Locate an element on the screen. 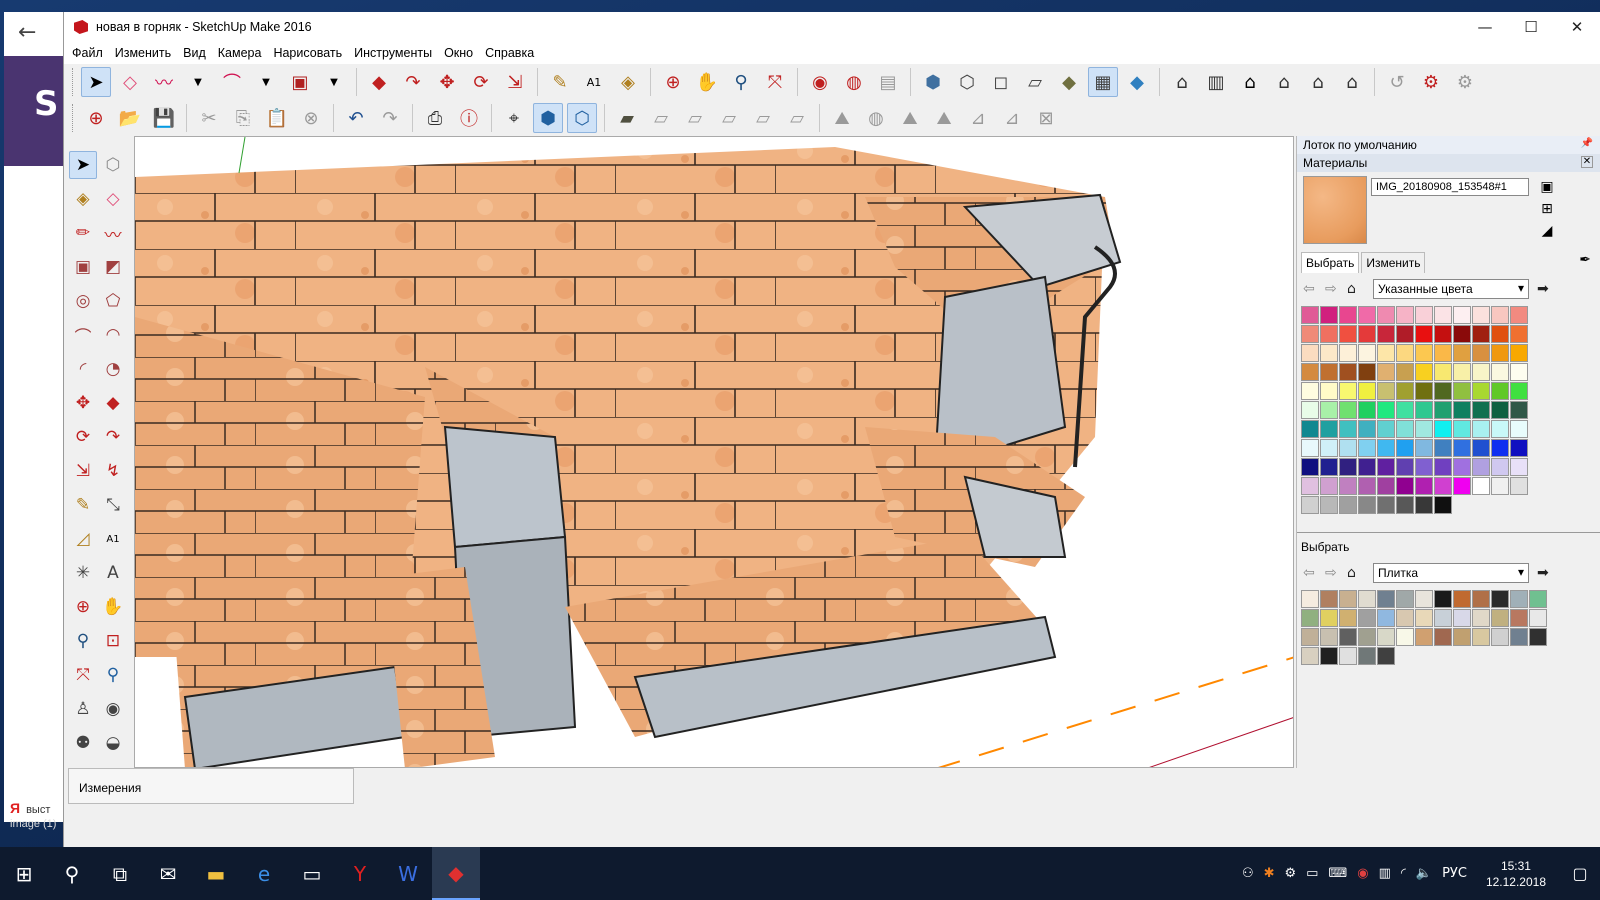  shaded-textures-style-icon: ▦ is located at coordinates (1103, 82).